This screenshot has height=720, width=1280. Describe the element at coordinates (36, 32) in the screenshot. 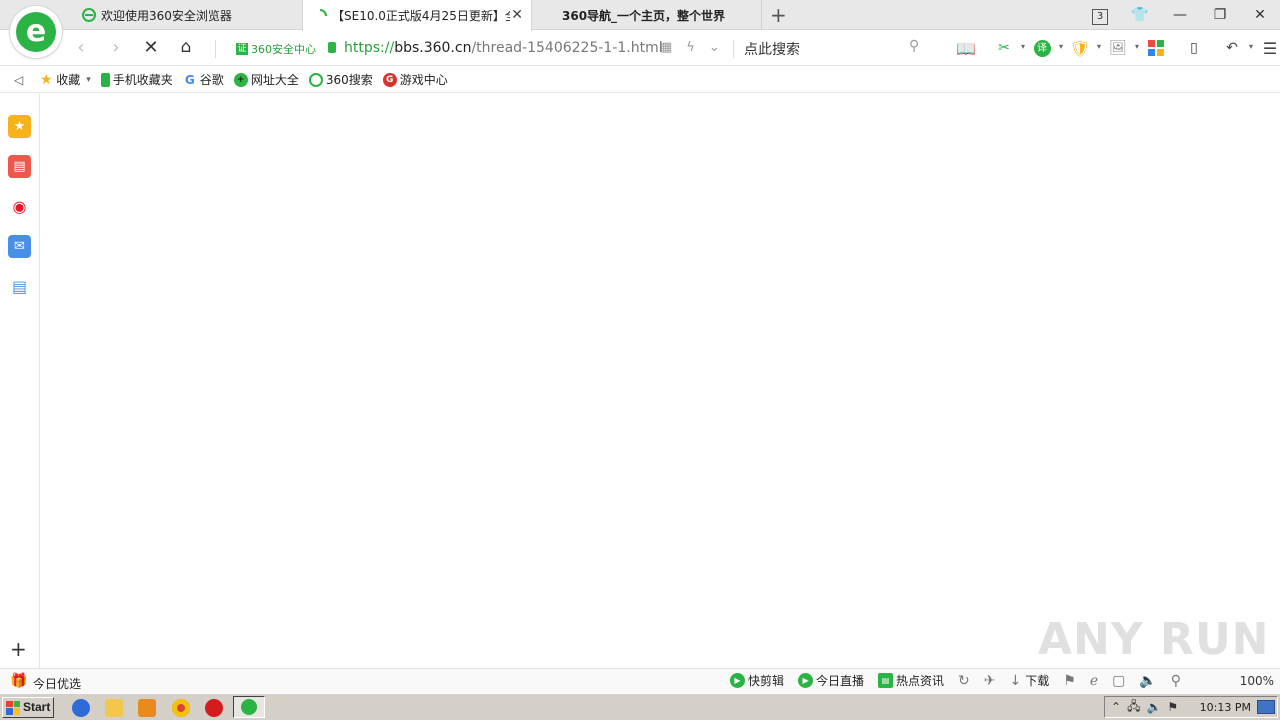

I see `browser-logo-icon: e` at that location.